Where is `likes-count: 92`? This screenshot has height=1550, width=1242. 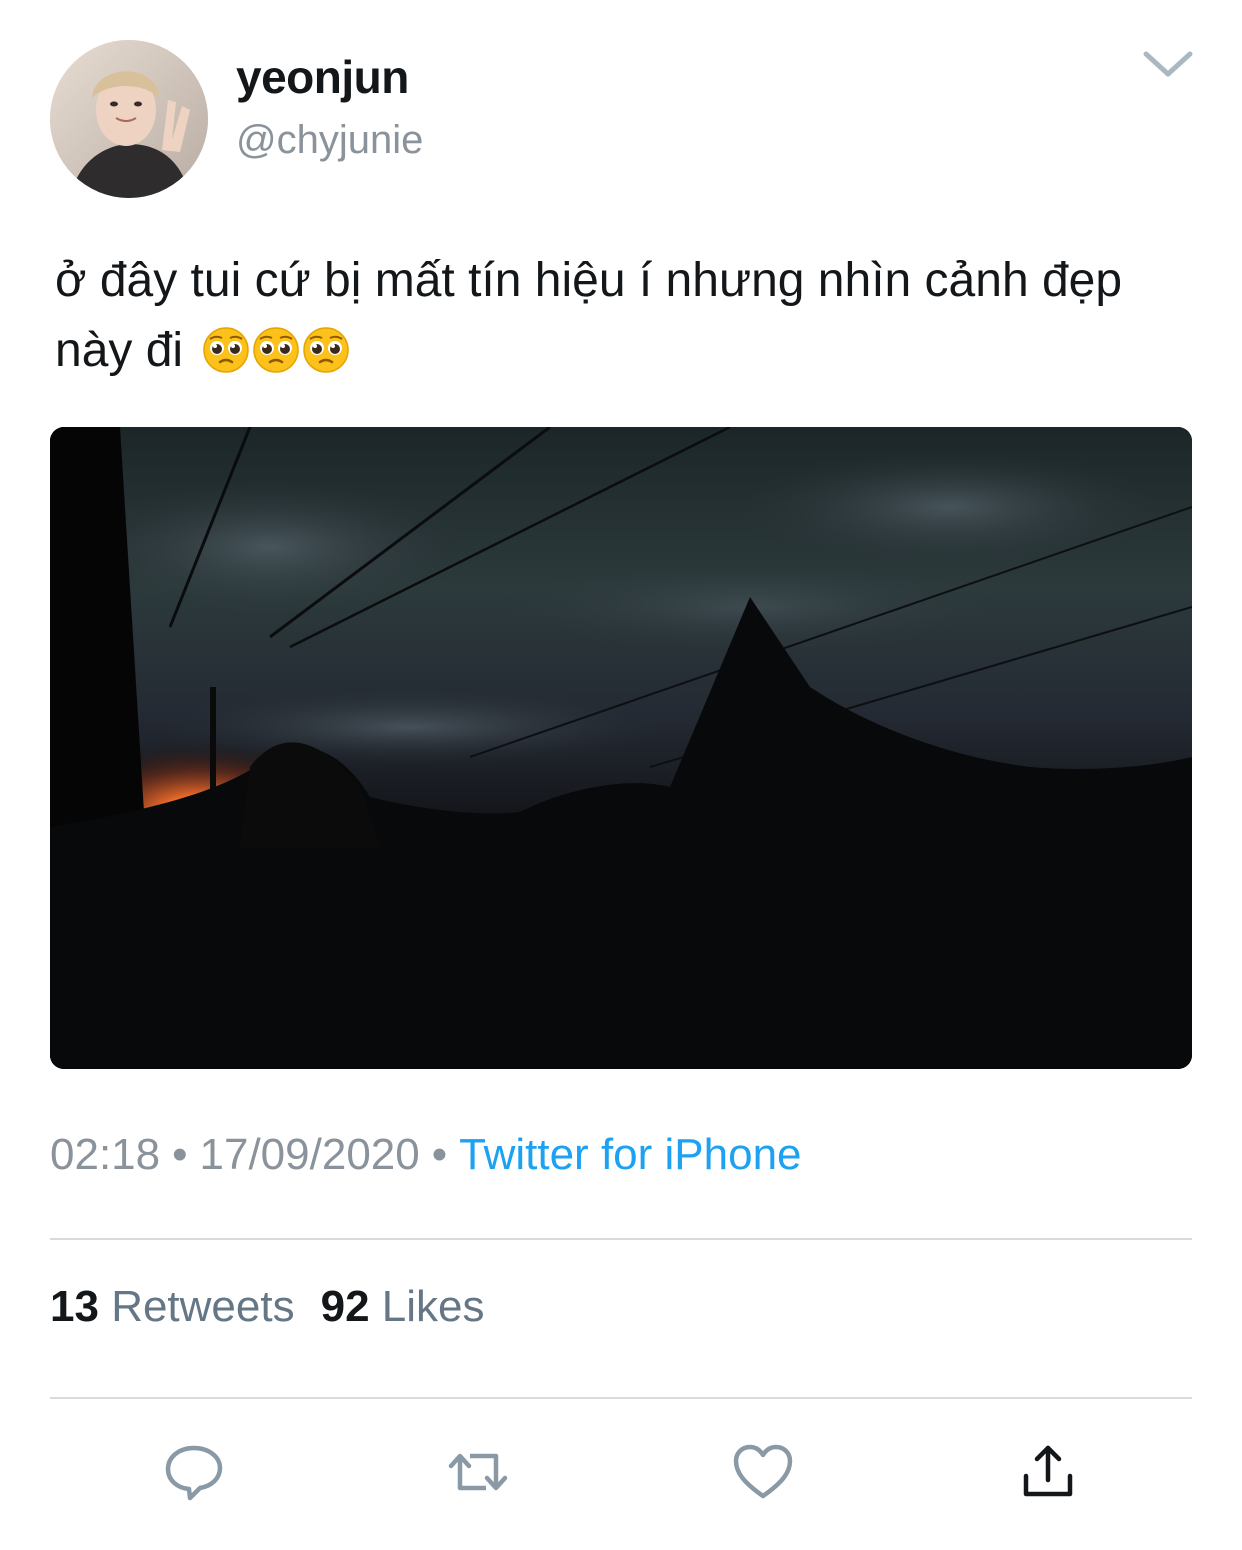
likes-count: 92 is located at coordinates (345, 1306).